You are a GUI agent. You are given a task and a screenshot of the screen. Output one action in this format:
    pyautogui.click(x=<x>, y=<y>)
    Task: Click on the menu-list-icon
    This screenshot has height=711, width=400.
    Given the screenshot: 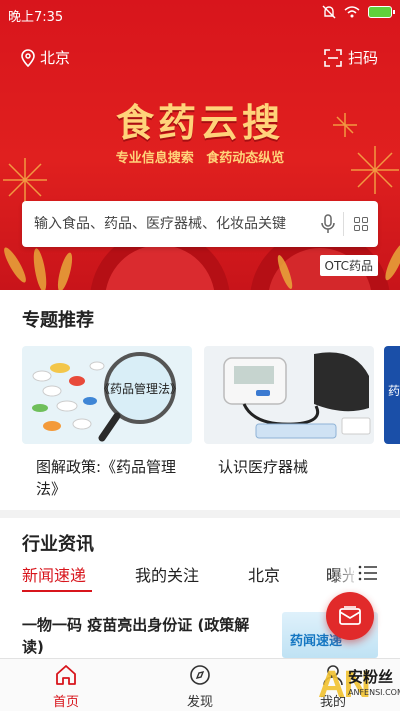 What is the action you would take?
    pyautogui.click(x=367, y=573)
    